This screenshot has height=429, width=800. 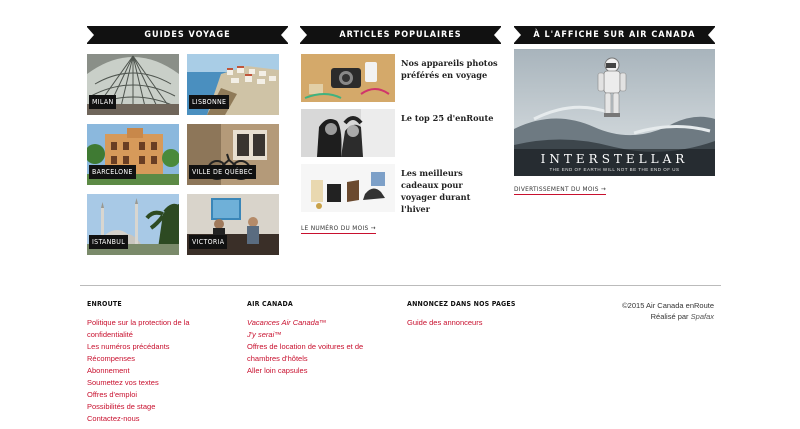 I want to click on affiche-heading: À L'AFFICHE SUR AIR CANADA, so click(x=614, y=35).